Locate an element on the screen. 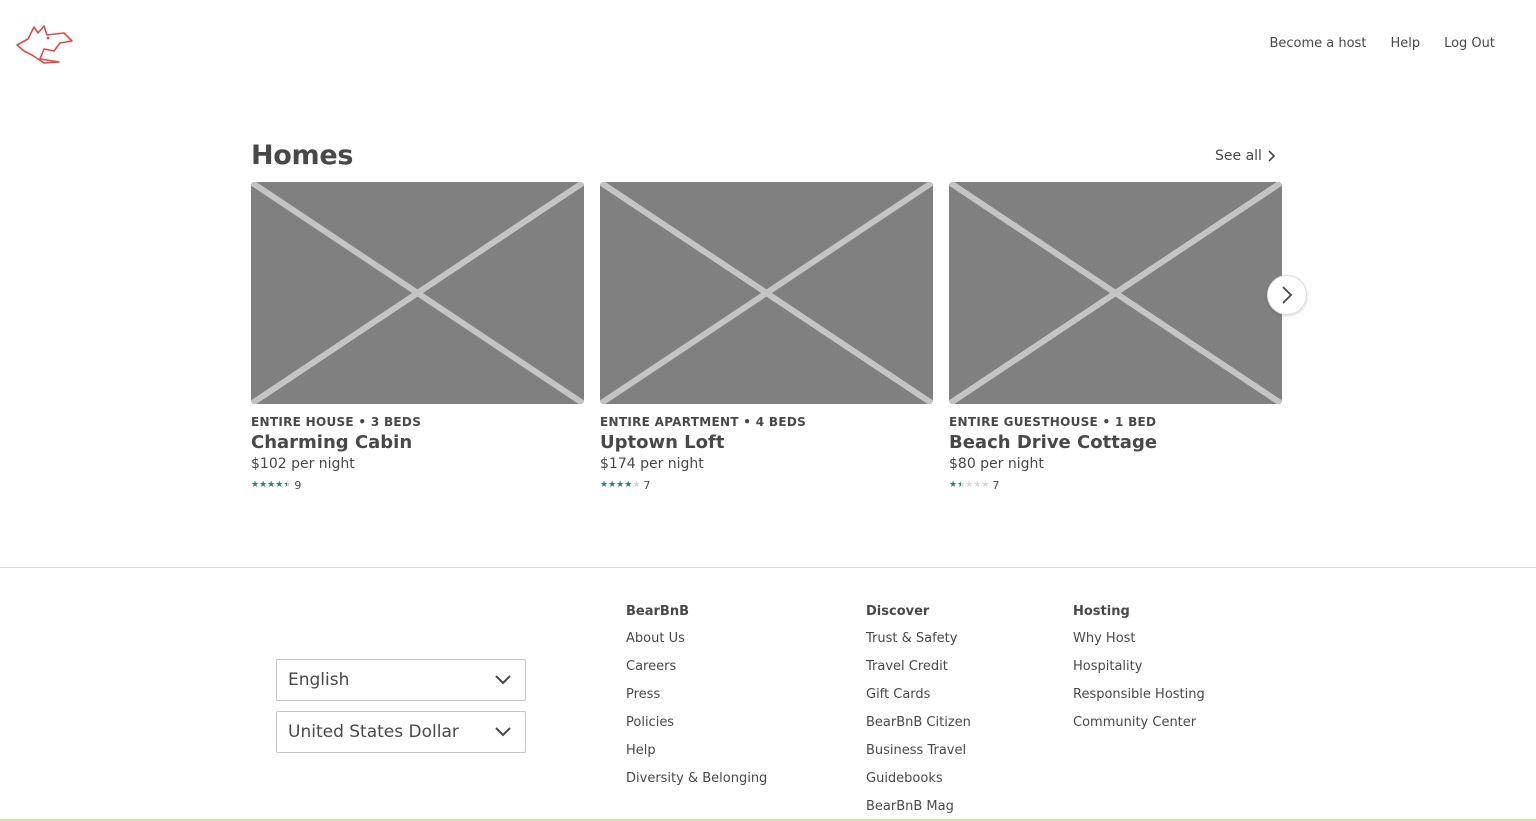  footer-link: Diversity & Belonging is located at coordinates (696, 786).